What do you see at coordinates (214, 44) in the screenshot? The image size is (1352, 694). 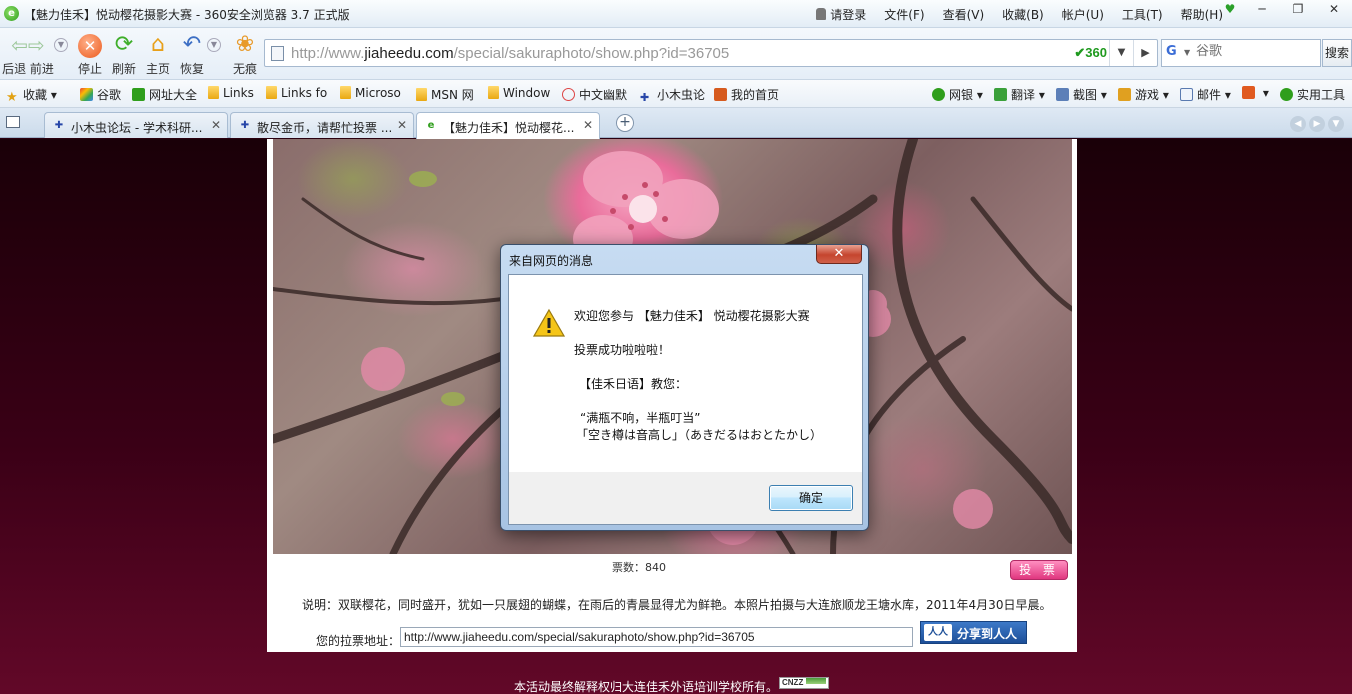 I see `restore-dropdown-icon: ▼` at bounding box center [214, 44].